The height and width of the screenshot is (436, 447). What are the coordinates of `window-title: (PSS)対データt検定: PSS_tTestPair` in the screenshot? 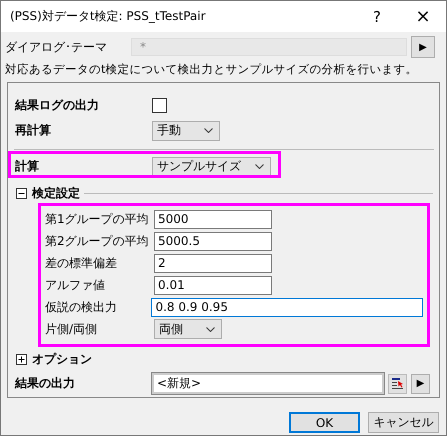 It's located at (108, 16).